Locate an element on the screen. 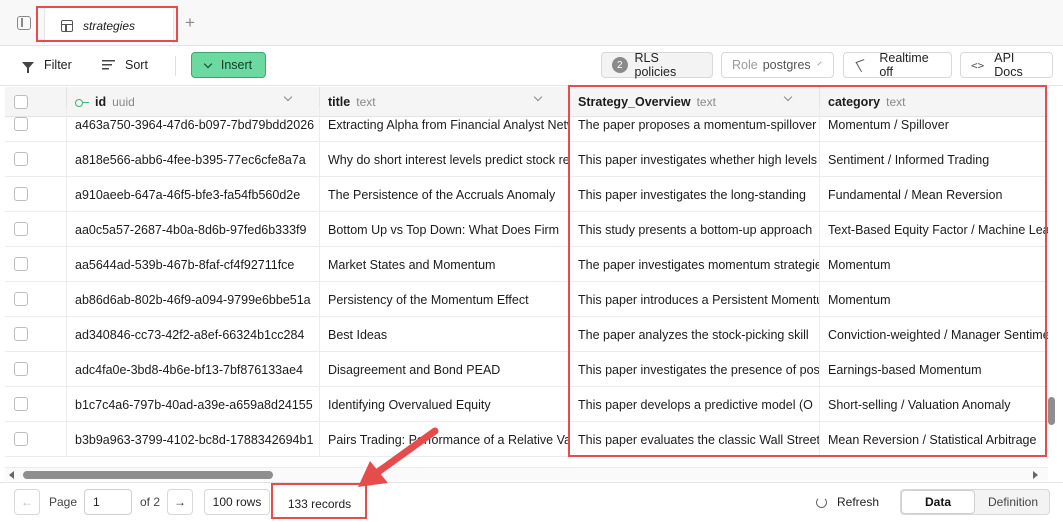 This screenshot has width=1063, height=522. cell-id: a463a750-3964-47d6-b097-7bd79bdd2026 is located at coordinates (193, 124).